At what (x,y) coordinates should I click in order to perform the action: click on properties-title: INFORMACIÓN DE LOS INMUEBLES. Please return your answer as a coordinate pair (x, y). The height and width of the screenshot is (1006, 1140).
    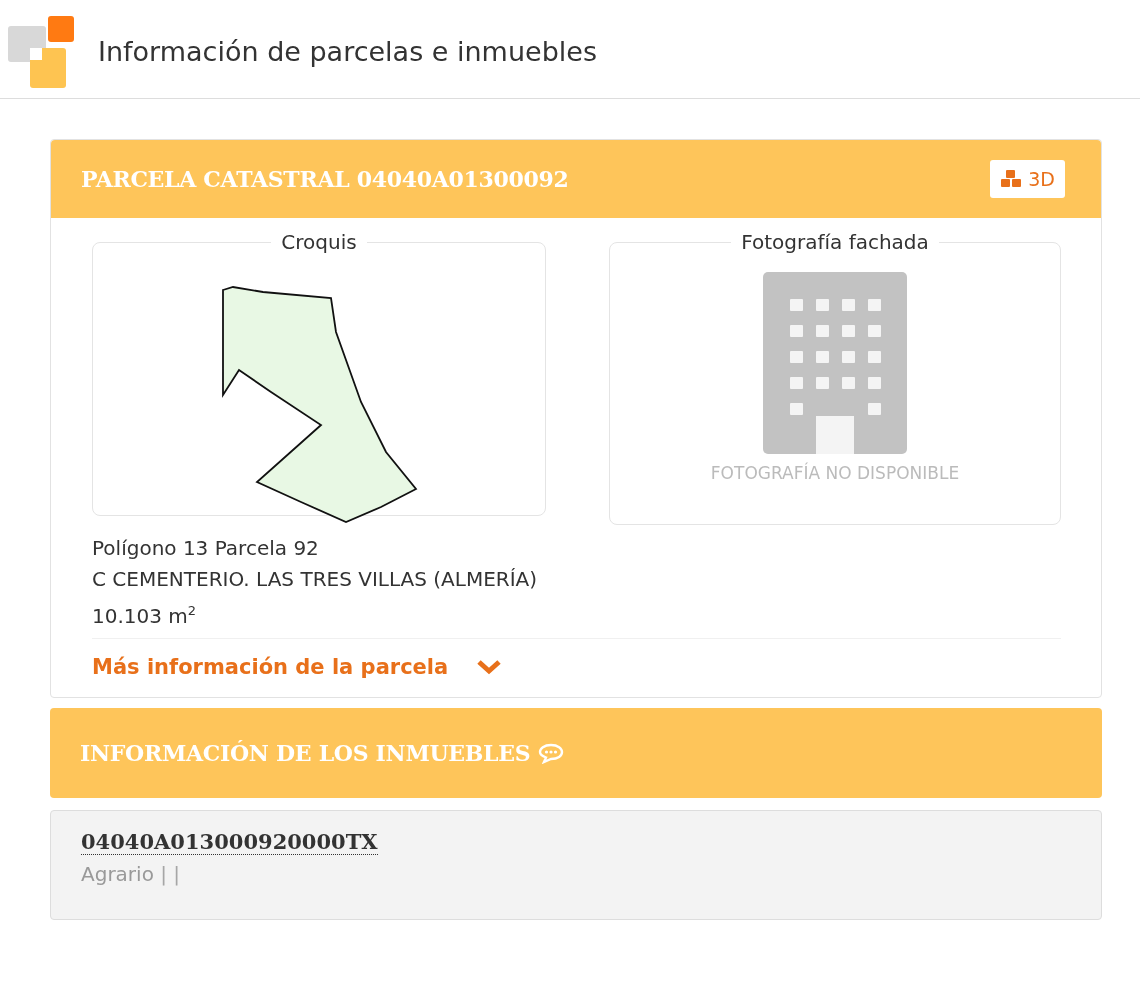
    Looking at the image, I should click on (305, 752).